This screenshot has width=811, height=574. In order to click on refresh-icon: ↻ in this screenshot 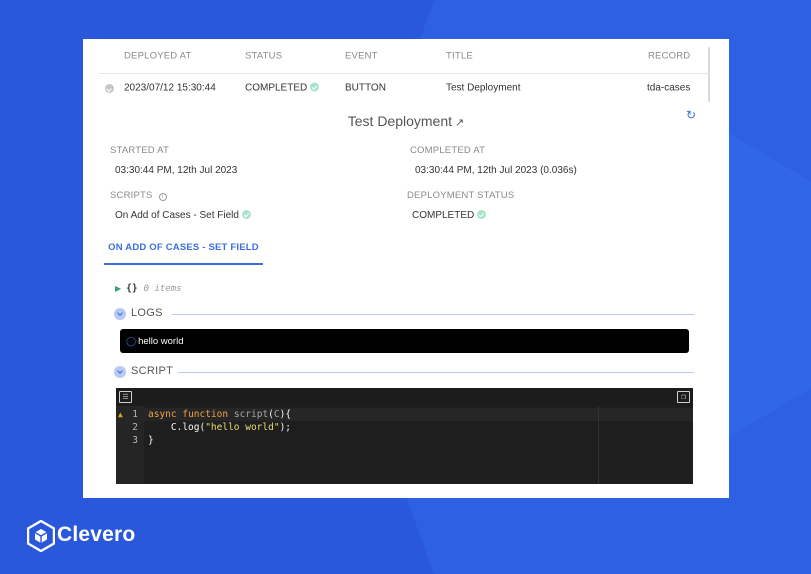, I will do `click(691, 115)`.